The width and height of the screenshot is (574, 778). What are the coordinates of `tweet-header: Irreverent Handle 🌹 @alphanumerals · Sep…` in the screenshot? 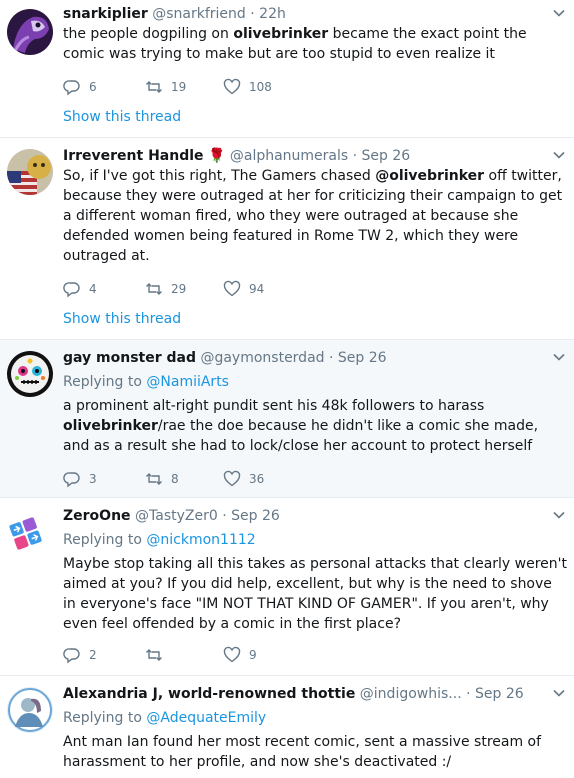 It's located at (303, 156).